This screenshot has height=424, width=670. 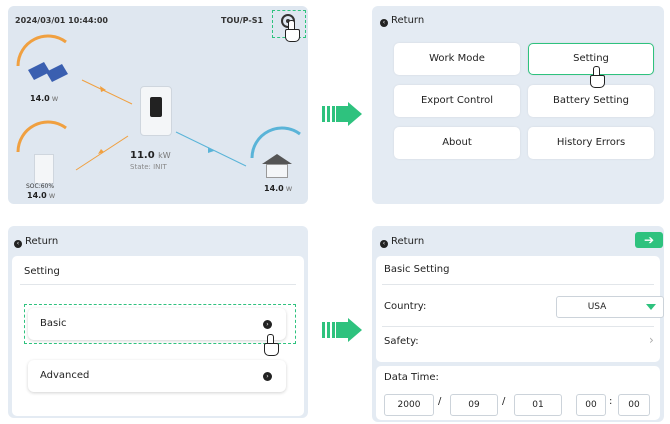 I want to click on country-value: USA, so click(x=597, y=307).